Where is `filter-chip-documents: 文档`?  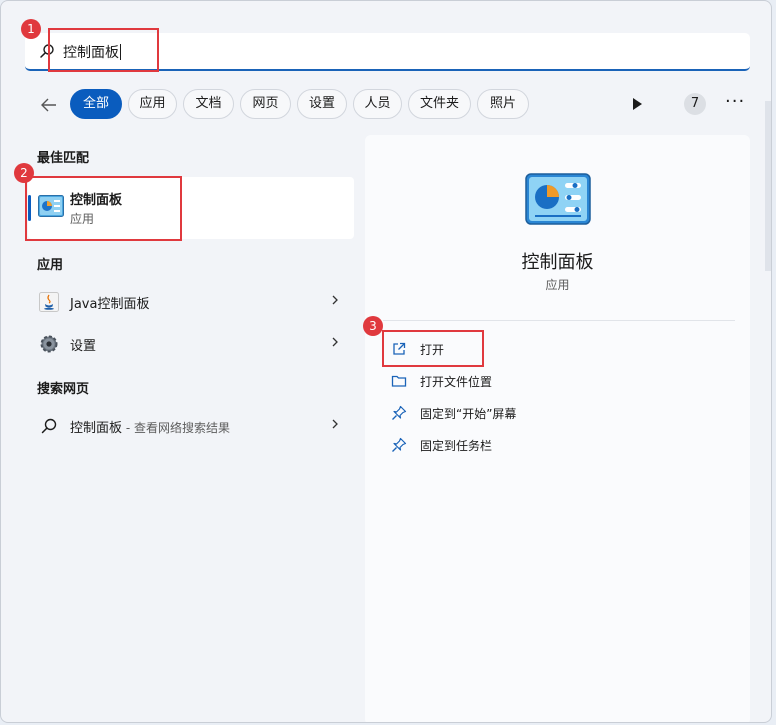
filter-chip-documents: 文档 is located at coordinates (208, 104).